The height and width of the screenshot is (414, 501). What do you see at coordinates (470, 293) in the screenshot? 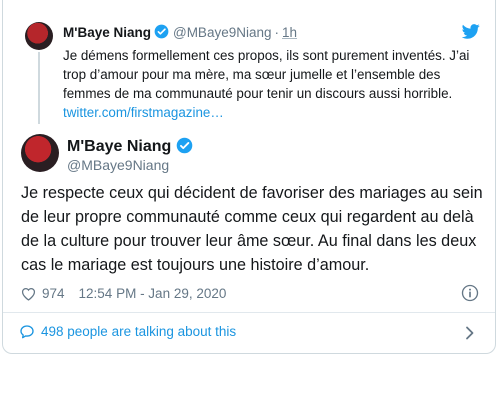
I see `info-icon` at bounding box center [470, 293].